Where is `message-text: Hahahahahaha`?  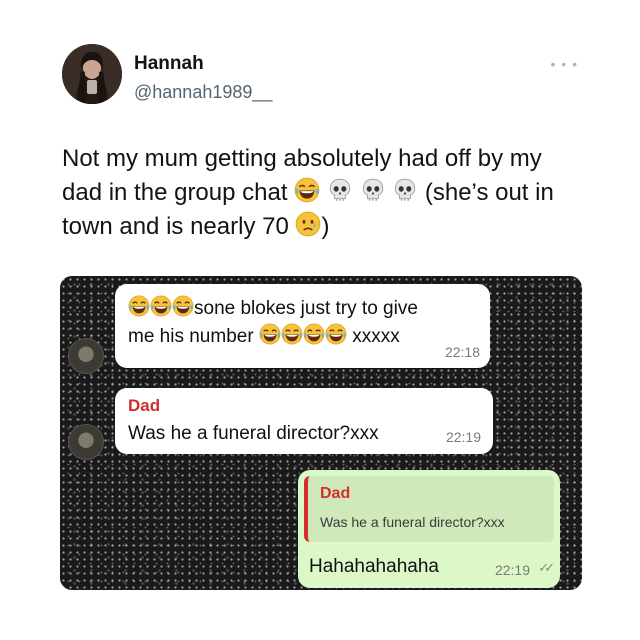
message-text: Hahahahahaha is located at coordinates (374, 566).